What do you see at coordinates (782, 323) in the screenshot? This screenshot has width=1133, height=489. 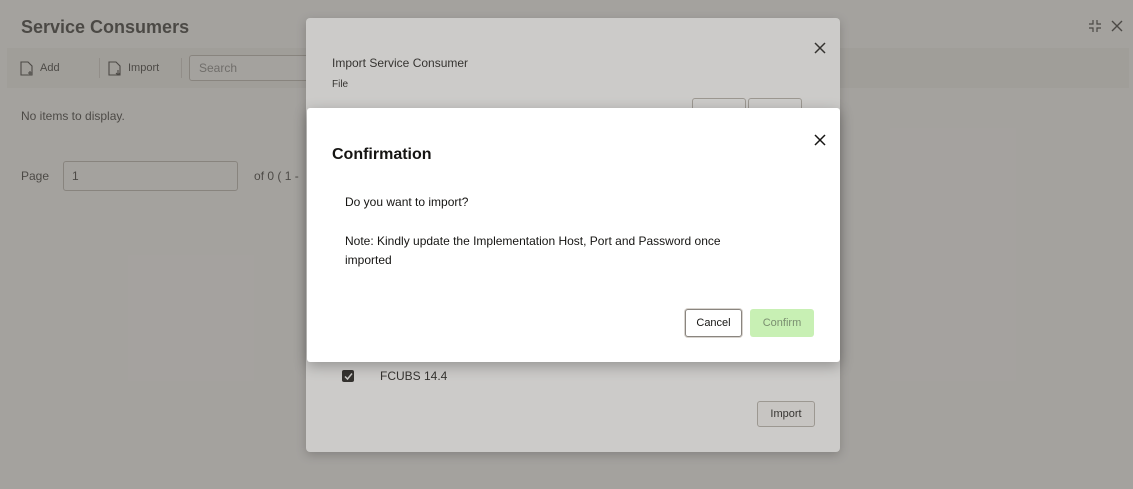 I see `confirm-button: Confirm` at bounding box center [782, 323].